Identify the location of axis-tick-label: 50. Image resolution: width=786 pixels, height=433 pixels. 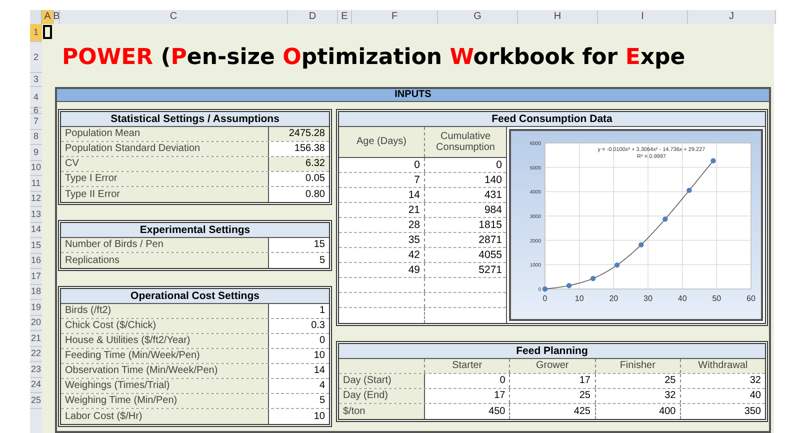
(717, 298).